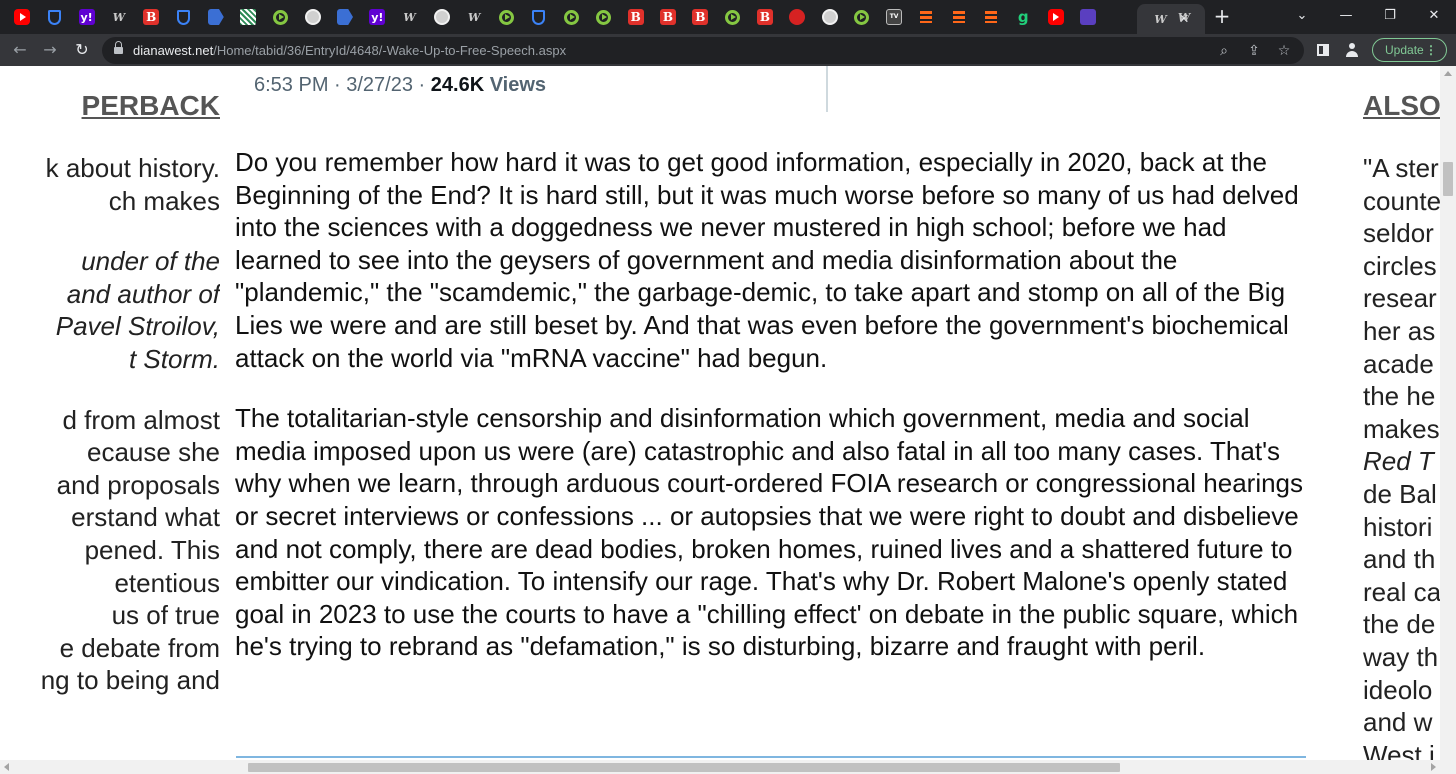  I want to click on ww-icon: W, so click(1160, 19).